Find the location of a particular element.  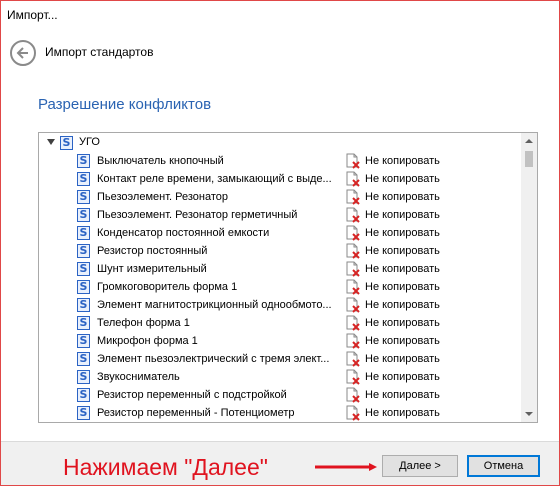

tree-row-name: Резистор переменный с подстройкой is located at coordinates (192, 395).